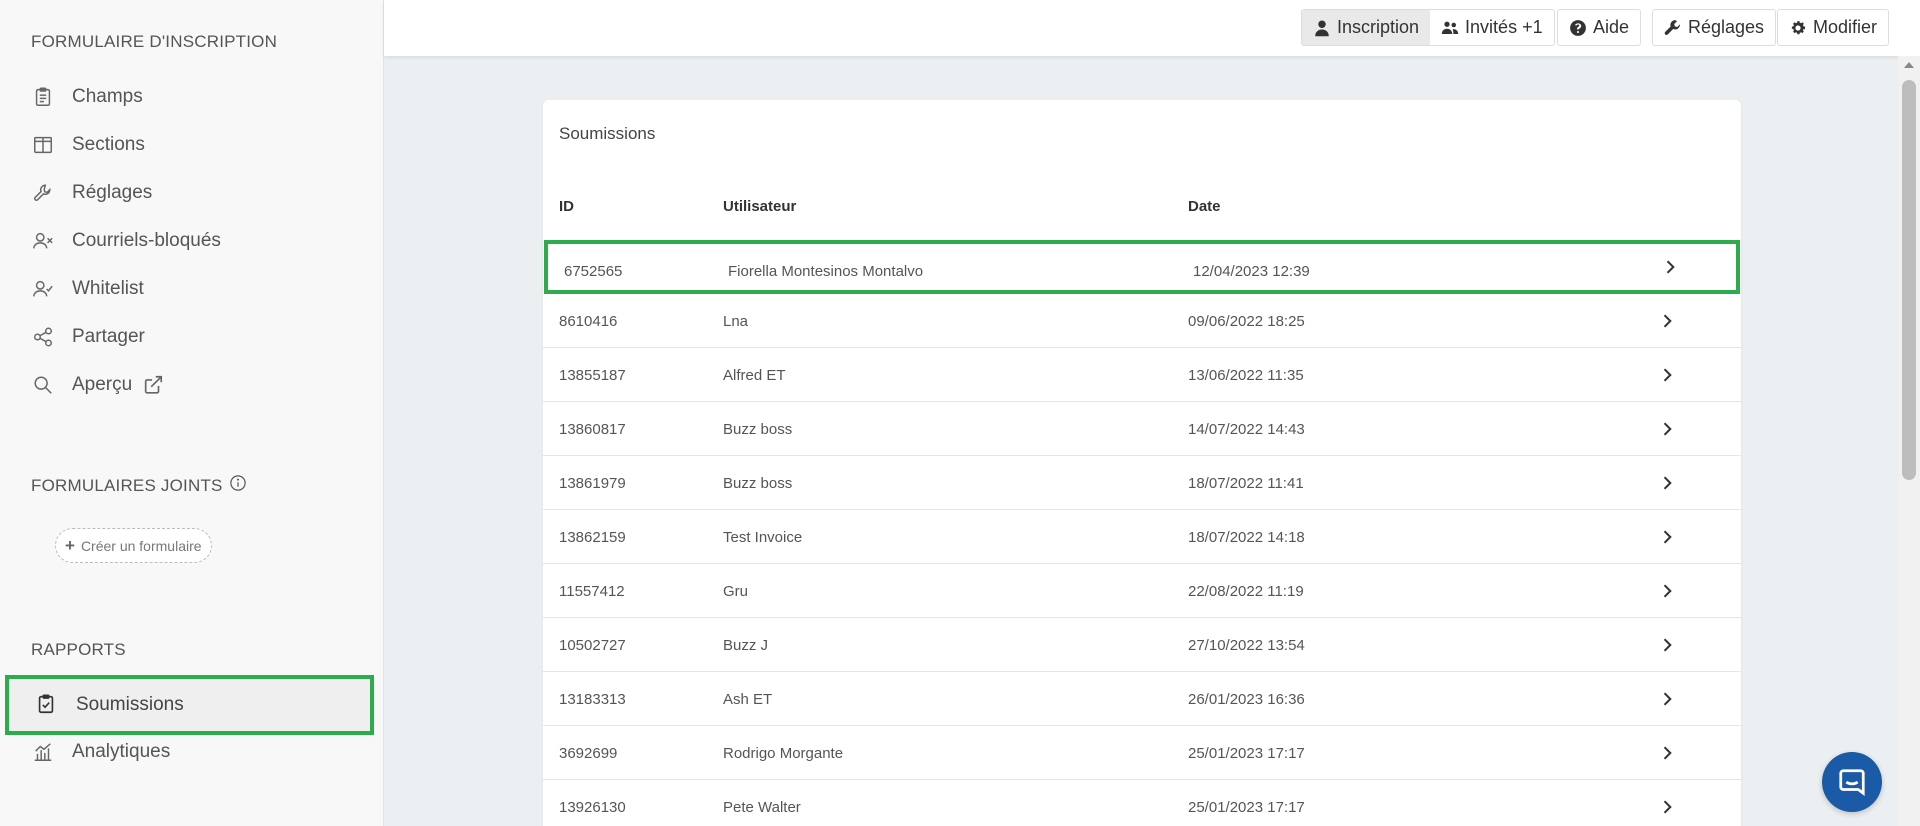 This screenshot has width=1920, height=826. What do you see at coordinates (1504, 27) in the screenshot?
I see `guests-label: Invités +1` at bounding box center [1504, 27].